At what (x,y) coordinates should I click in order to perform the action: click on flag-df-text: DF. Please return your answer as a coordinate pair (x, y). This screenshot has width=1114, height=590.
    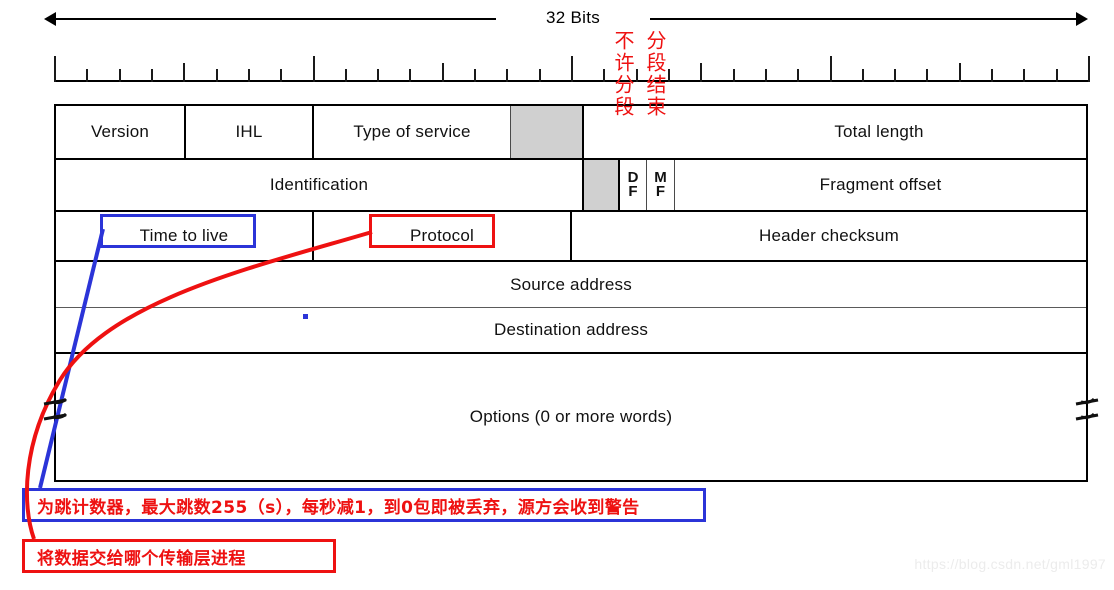
    Looking at the image, I should click on (633, 184).